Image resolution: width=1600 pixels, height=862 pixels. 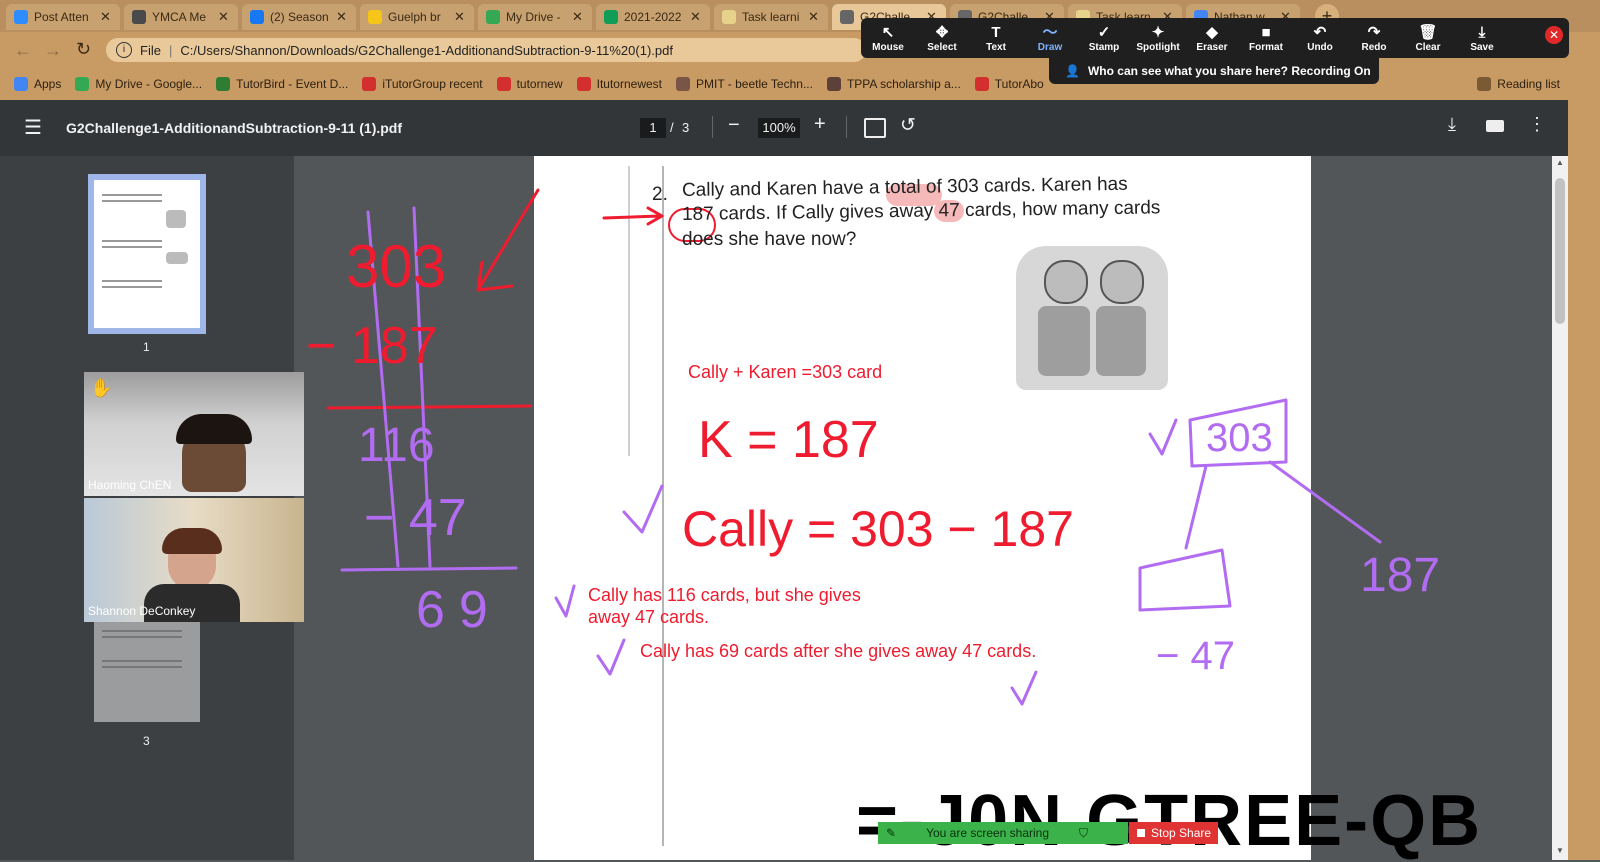 I want to click on work-subtract-2: − 47, so click(x=415, y=518).